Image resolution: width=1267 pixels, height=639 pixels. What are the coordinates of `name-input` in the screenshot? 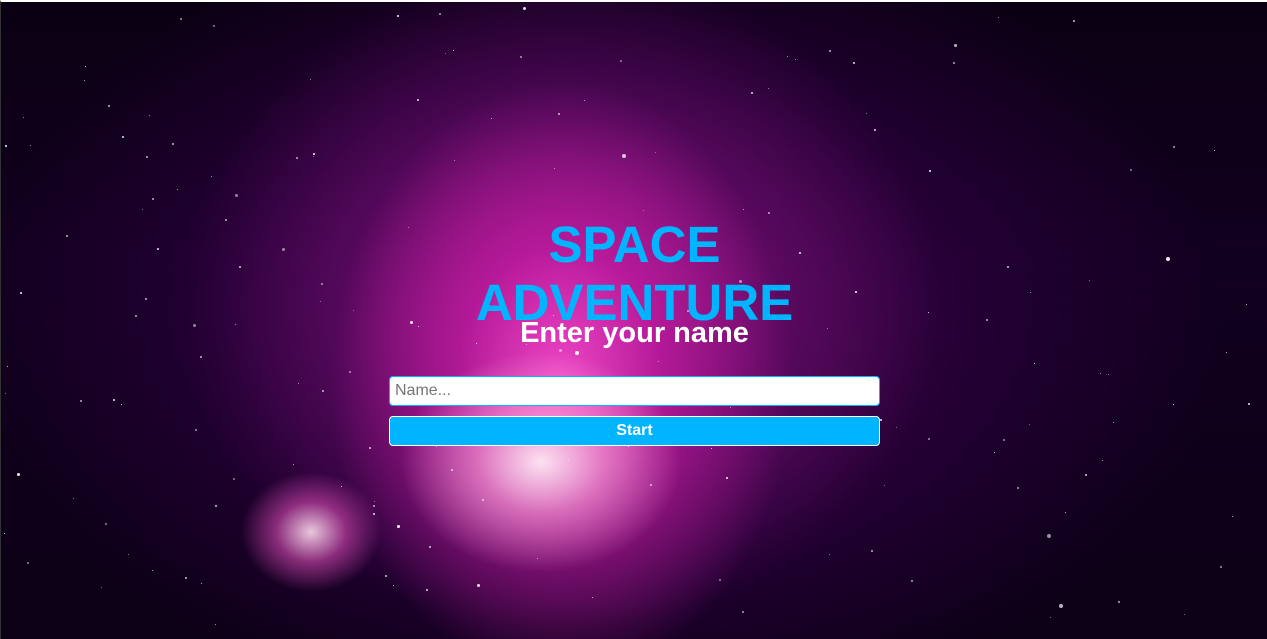 It's located at (634, 391).